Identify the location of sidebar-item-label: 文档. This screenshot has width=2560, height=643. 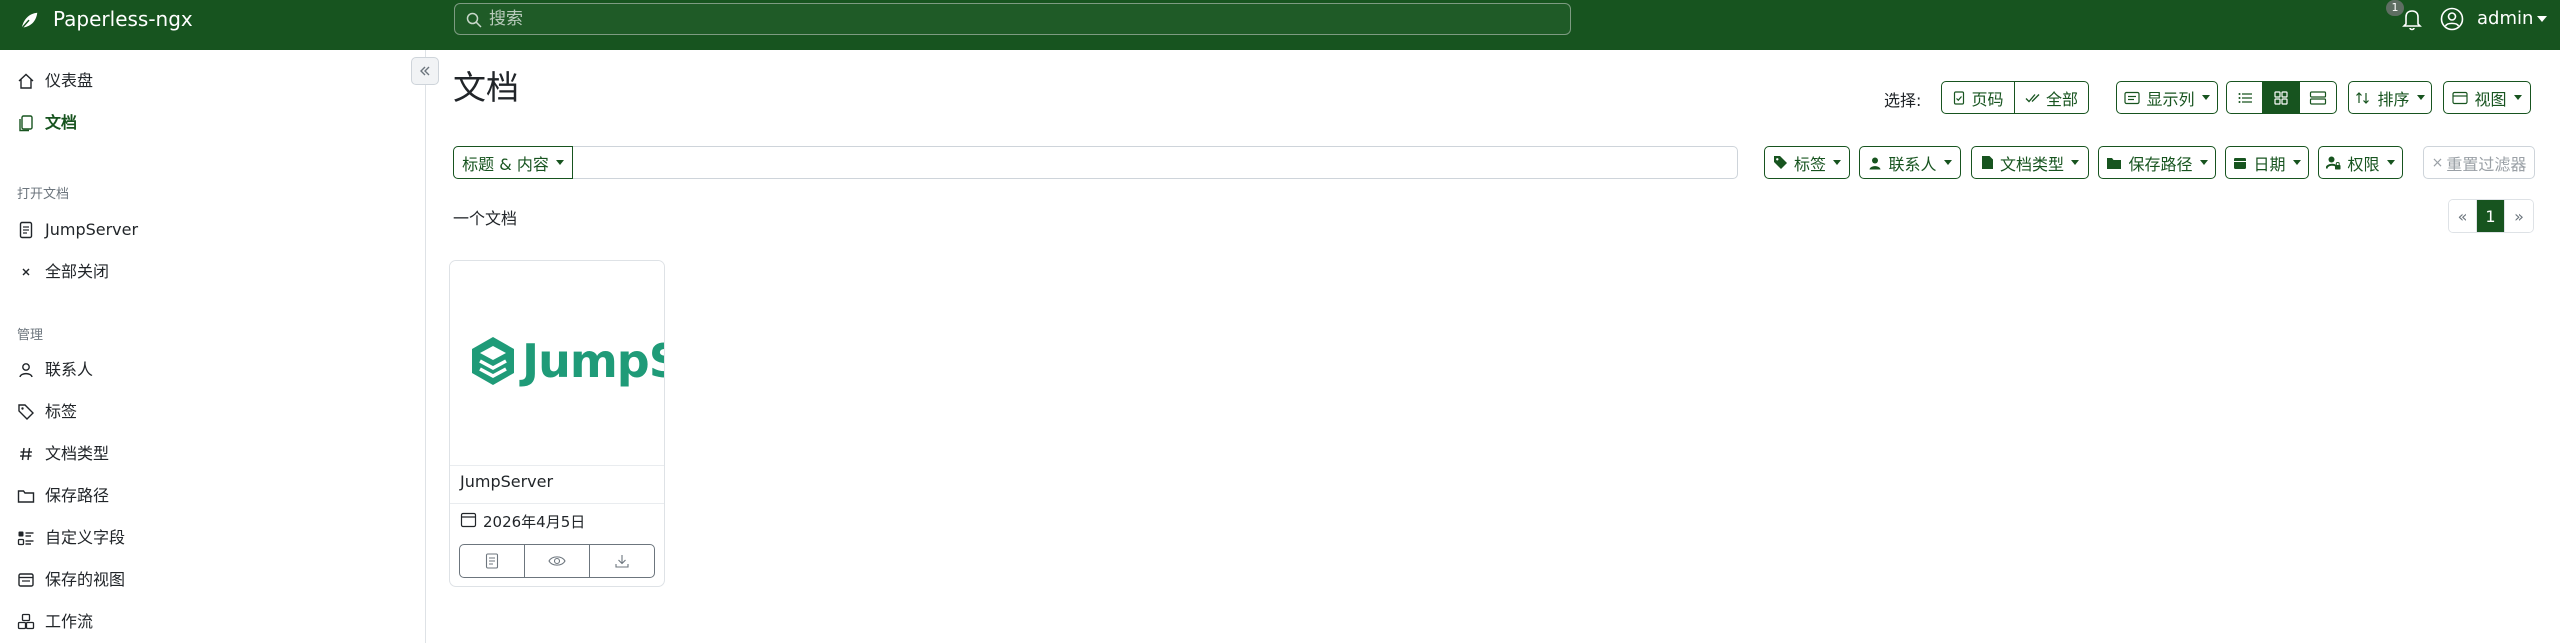
(61, 122).